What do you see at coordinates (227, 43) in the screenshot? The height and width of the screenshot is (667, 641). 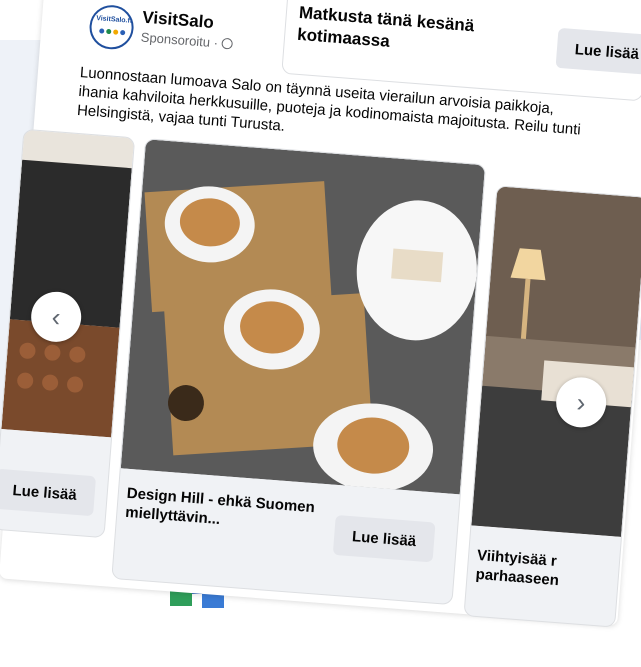 I see `globe-icon` at bounding box center [227, 43].